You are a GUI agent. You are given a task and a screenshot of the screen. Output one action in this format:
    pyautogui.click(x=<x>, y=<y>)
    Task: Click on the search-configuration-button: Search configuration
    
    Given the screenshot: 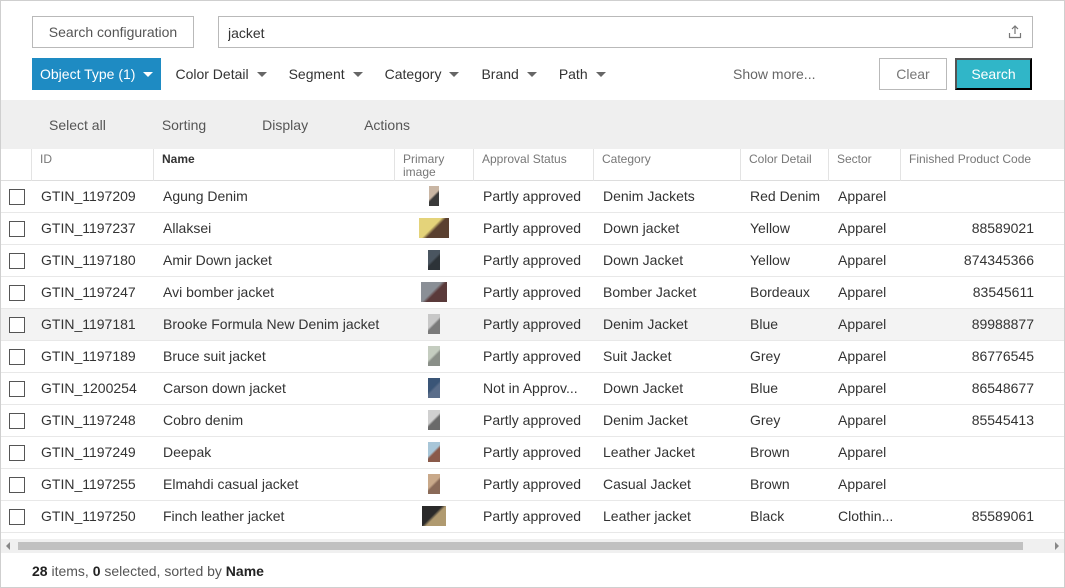 What is the action you would take?
    pyautogui.click(x=113, y=32)
    